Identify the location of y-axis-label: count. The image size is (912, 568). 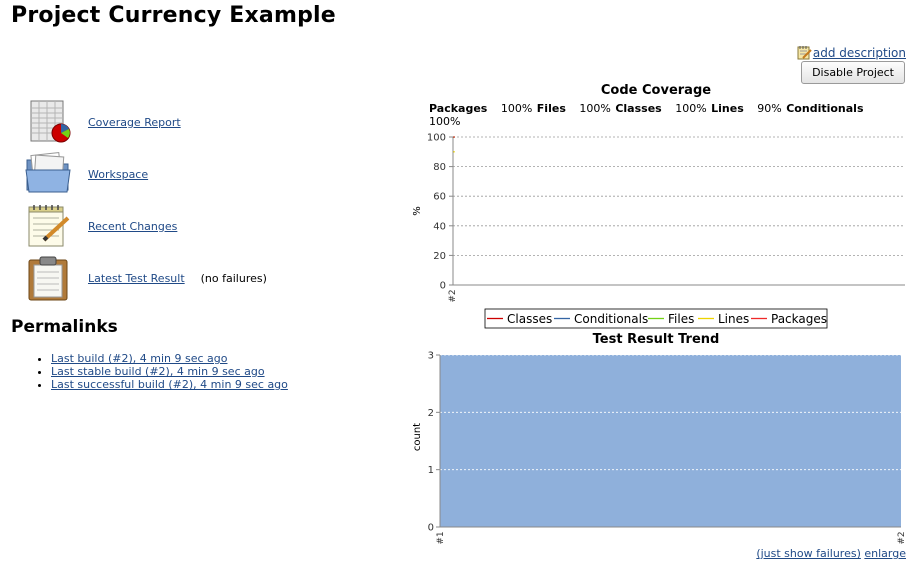
(417, 437).